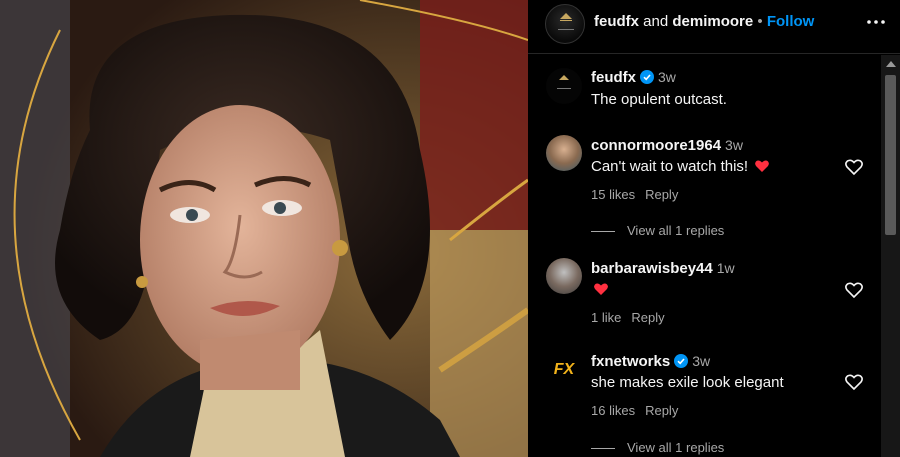 This screenshot has height=457, width=900. I want to click on comment-text: Can't wait to watch this!, so click(670, 166).